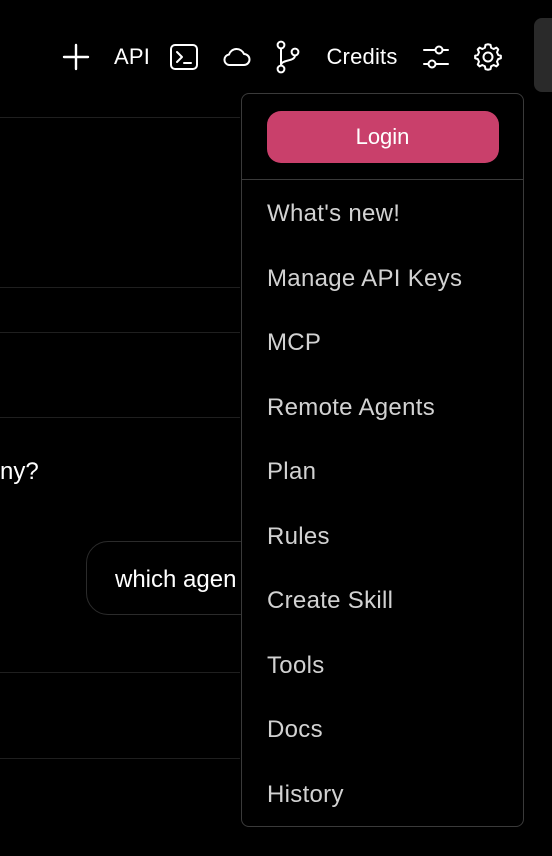  I want to click on gear-icon, so click(488, 57).